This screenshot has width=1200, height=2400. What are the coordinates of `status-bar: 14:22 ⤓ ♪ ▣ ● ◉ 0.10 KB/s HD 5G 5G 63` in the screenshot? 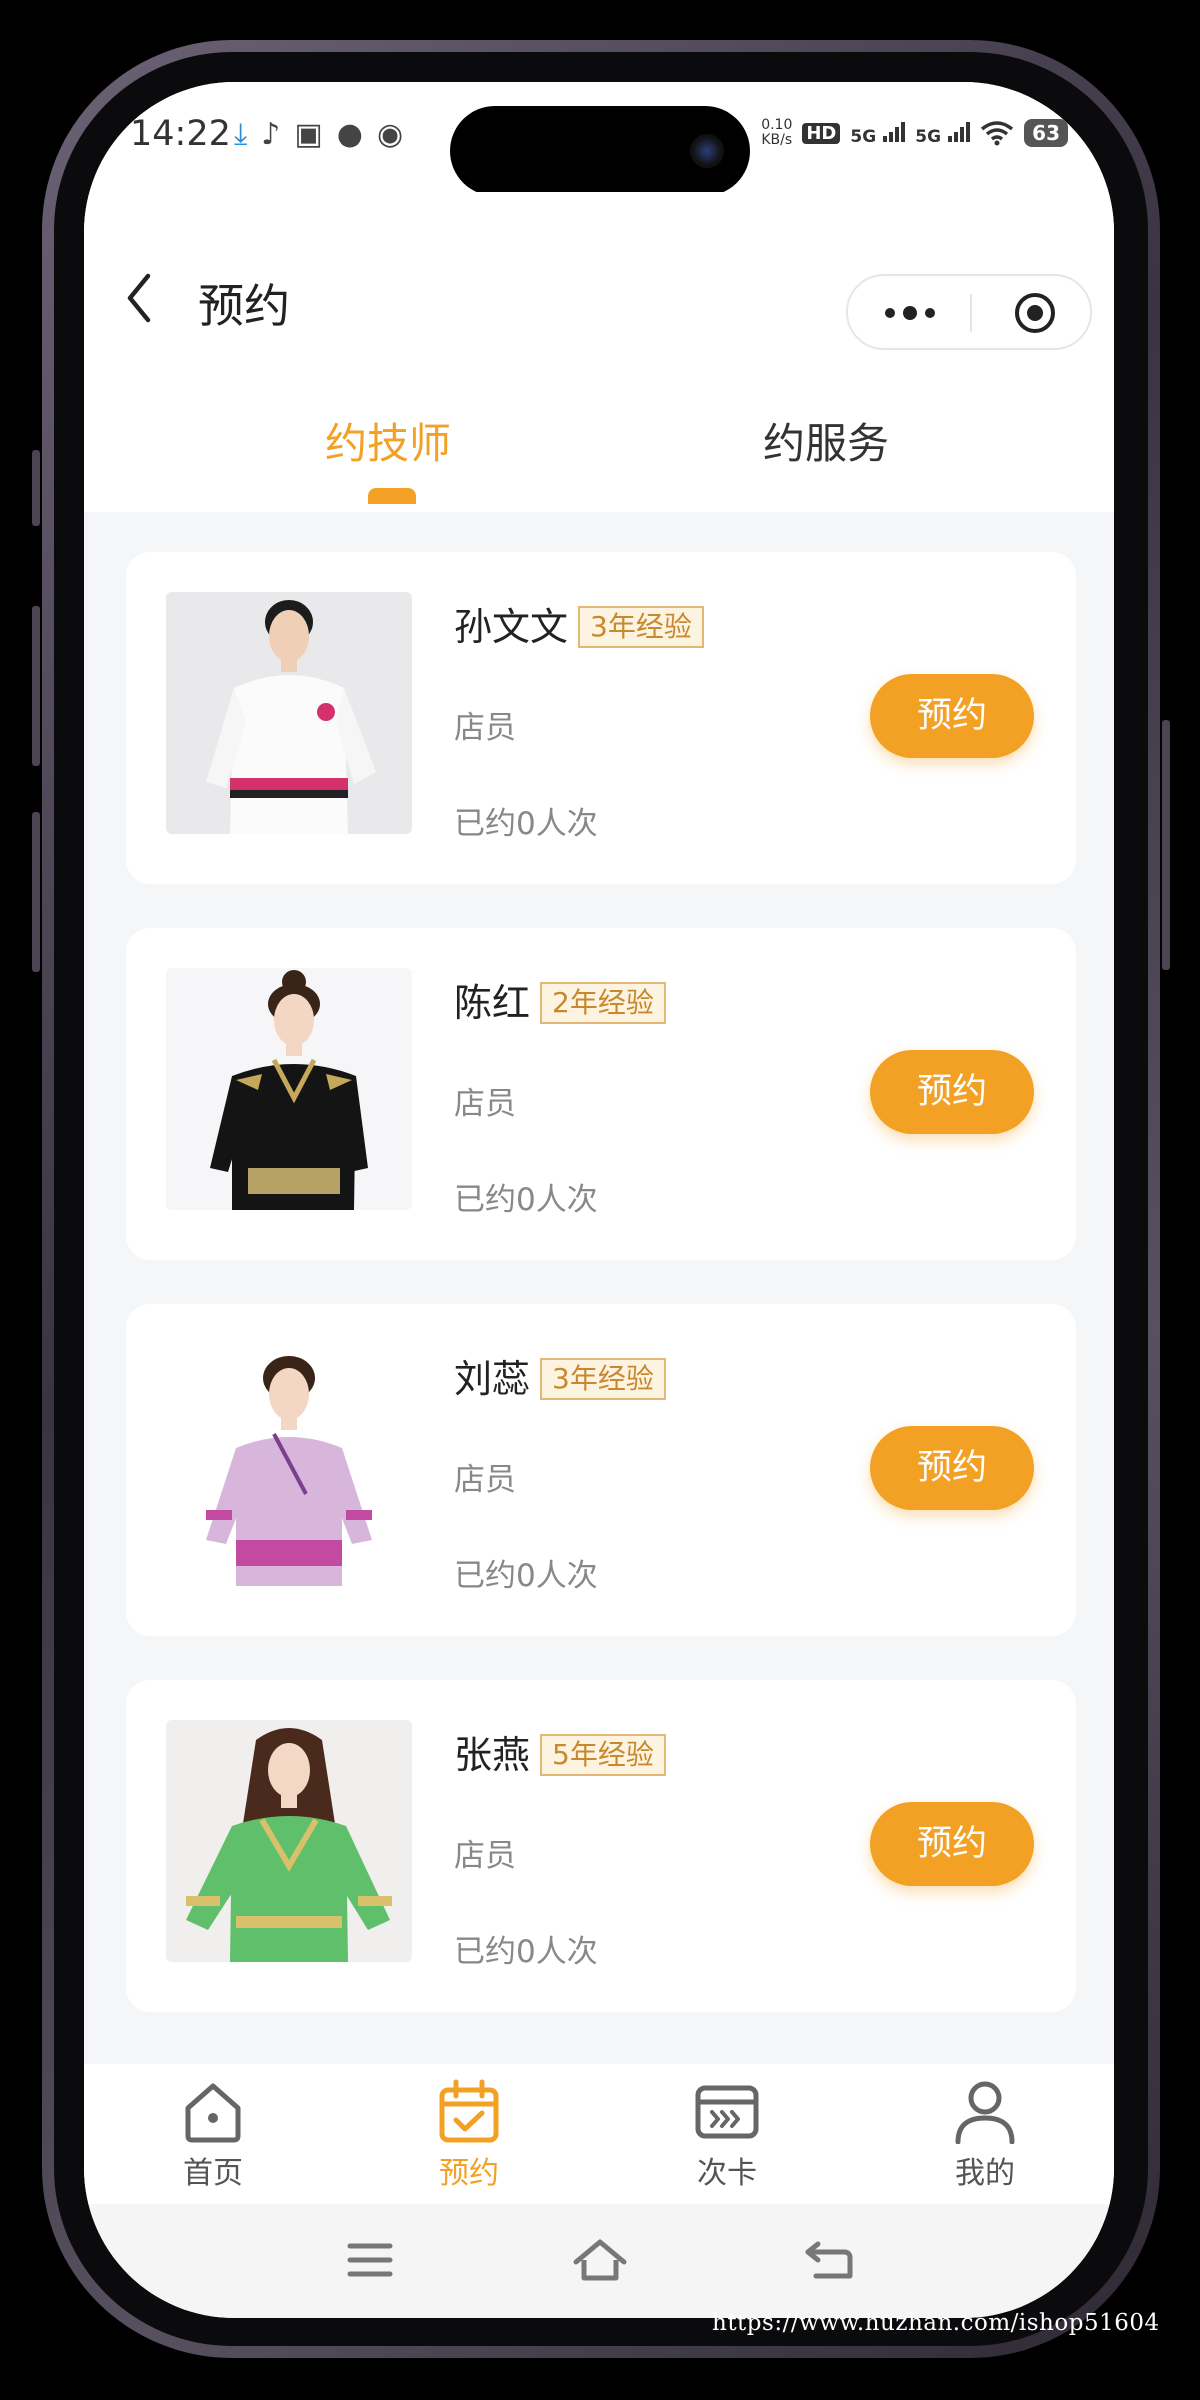 It's located at (599, 139).